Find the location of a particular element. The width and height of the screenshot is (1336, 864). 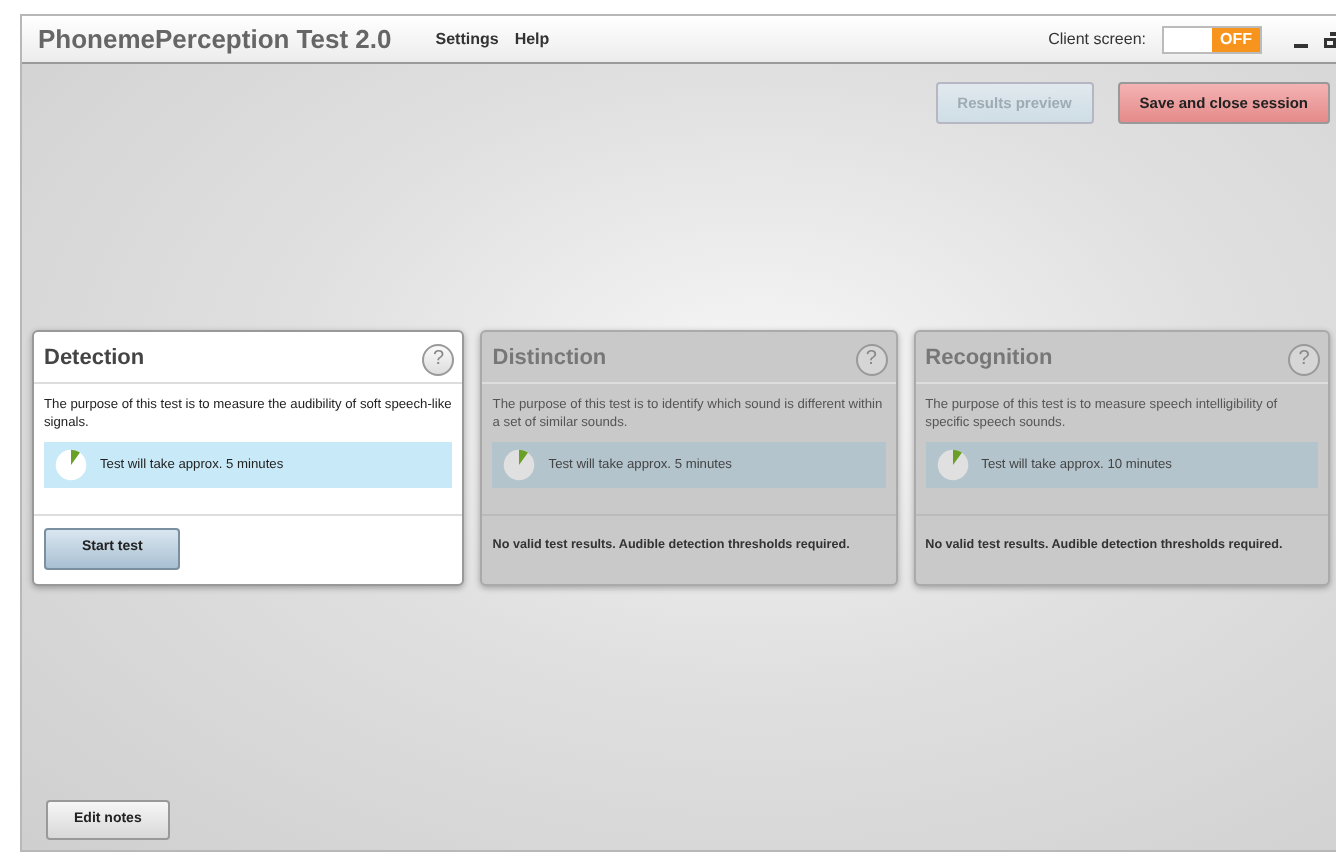

app-title: PhonemePerception Test 2.0 is located at coordinates (215, 39).